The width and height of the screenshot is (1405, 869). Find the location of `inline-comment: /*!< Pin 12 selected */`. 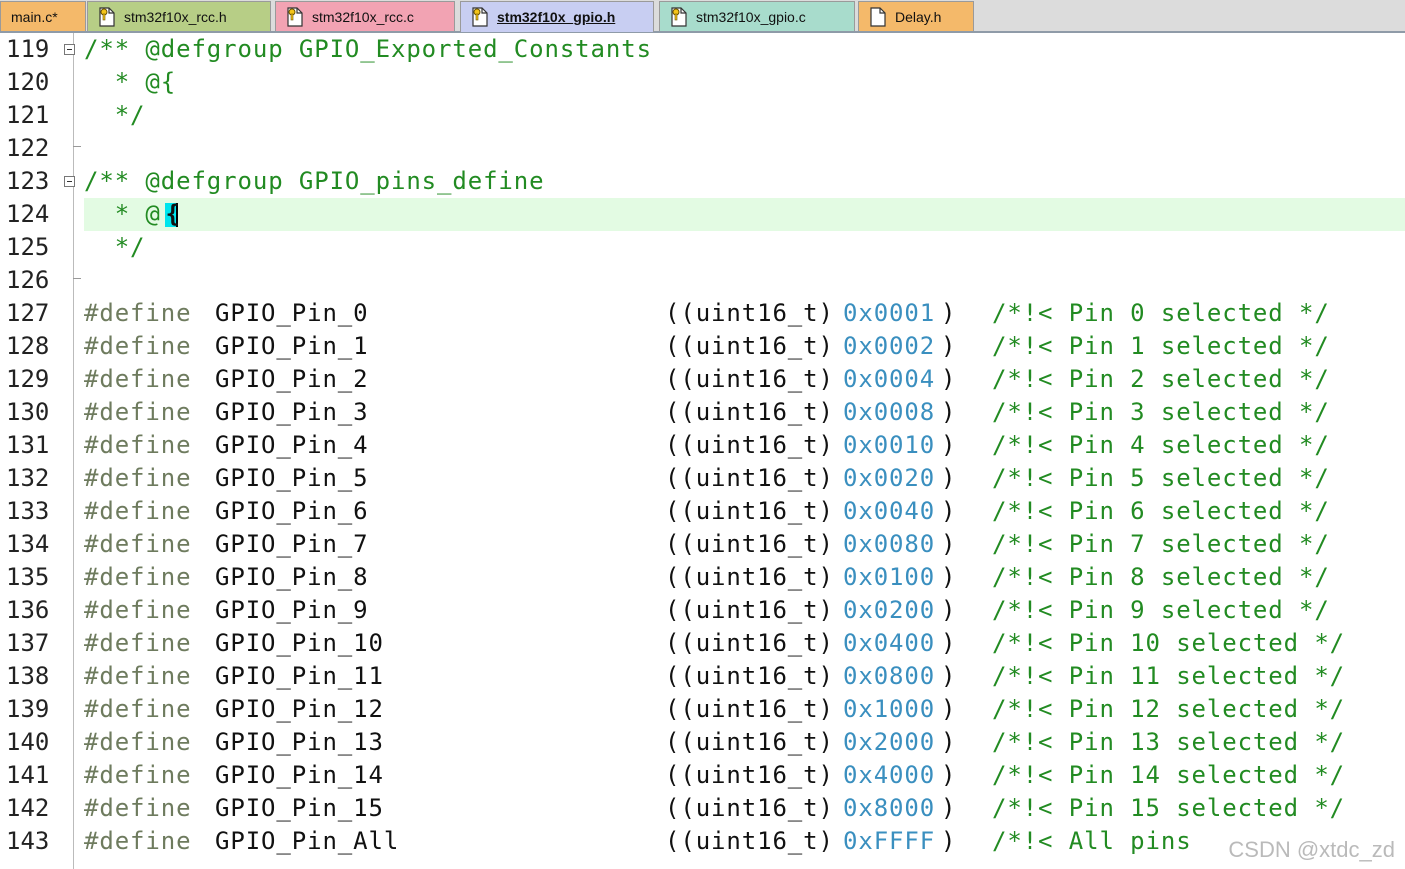

inline-comment: /*!< Pin 12 selected */ is located at coordinates (1169, 709).